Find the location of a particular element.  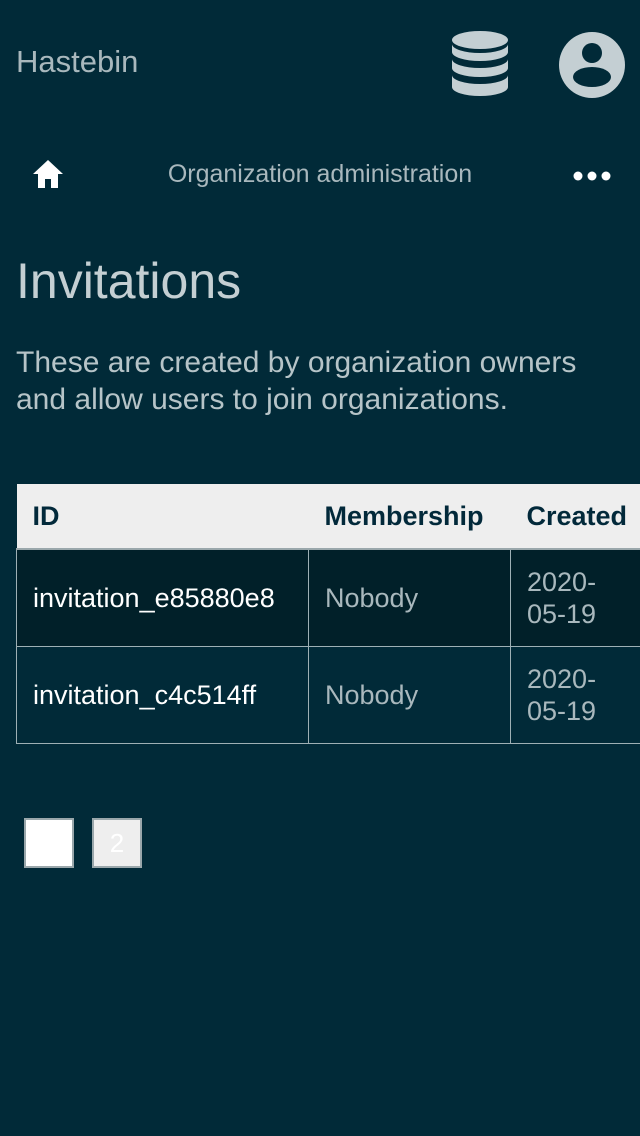

database-icon is located at coordinates (480, 64).